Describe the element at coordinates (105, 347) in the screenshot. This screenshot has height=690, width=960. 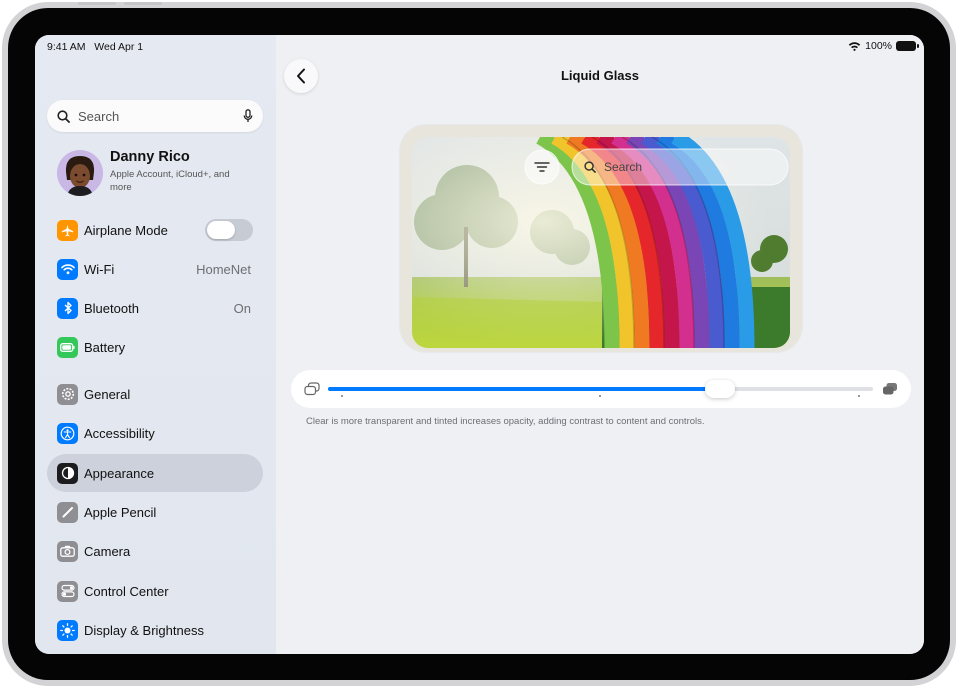
I see `sidebar-item-label: Battery` at that location.